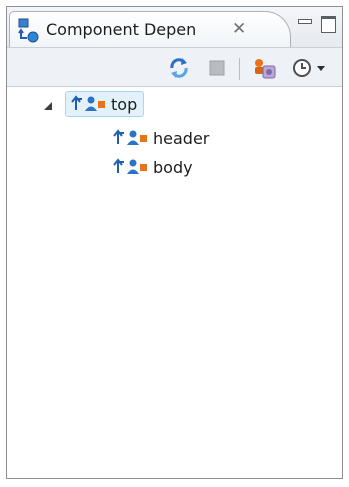 This screenshot has width=349, height=487. Describe the element at coordinates (316, 24) in the screenshot. I see `view-window-controls` at that location.